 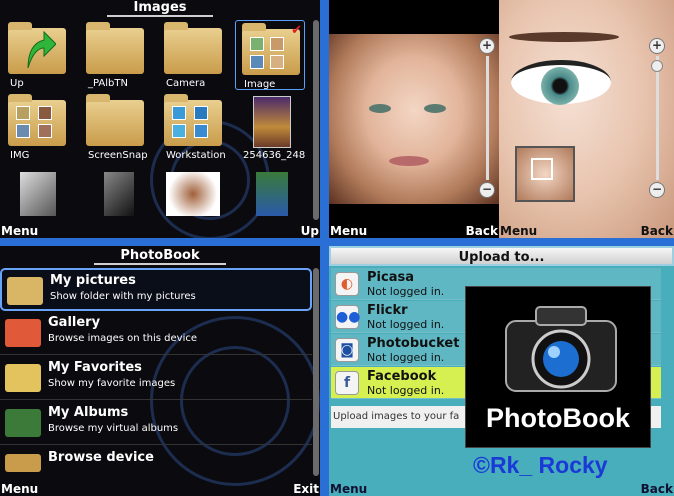 I want to click on tile-folder-selected: ✔ Image, so click(x=270, y=55).